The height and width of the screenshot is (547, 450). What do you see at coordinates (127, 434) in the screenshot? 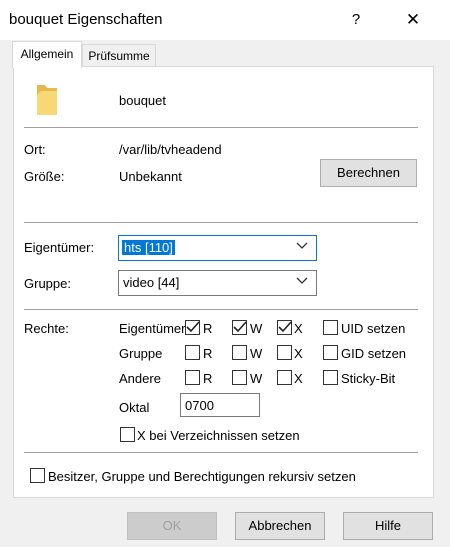
I see `dir-x-checkbox` at bounding box center [127, 434].